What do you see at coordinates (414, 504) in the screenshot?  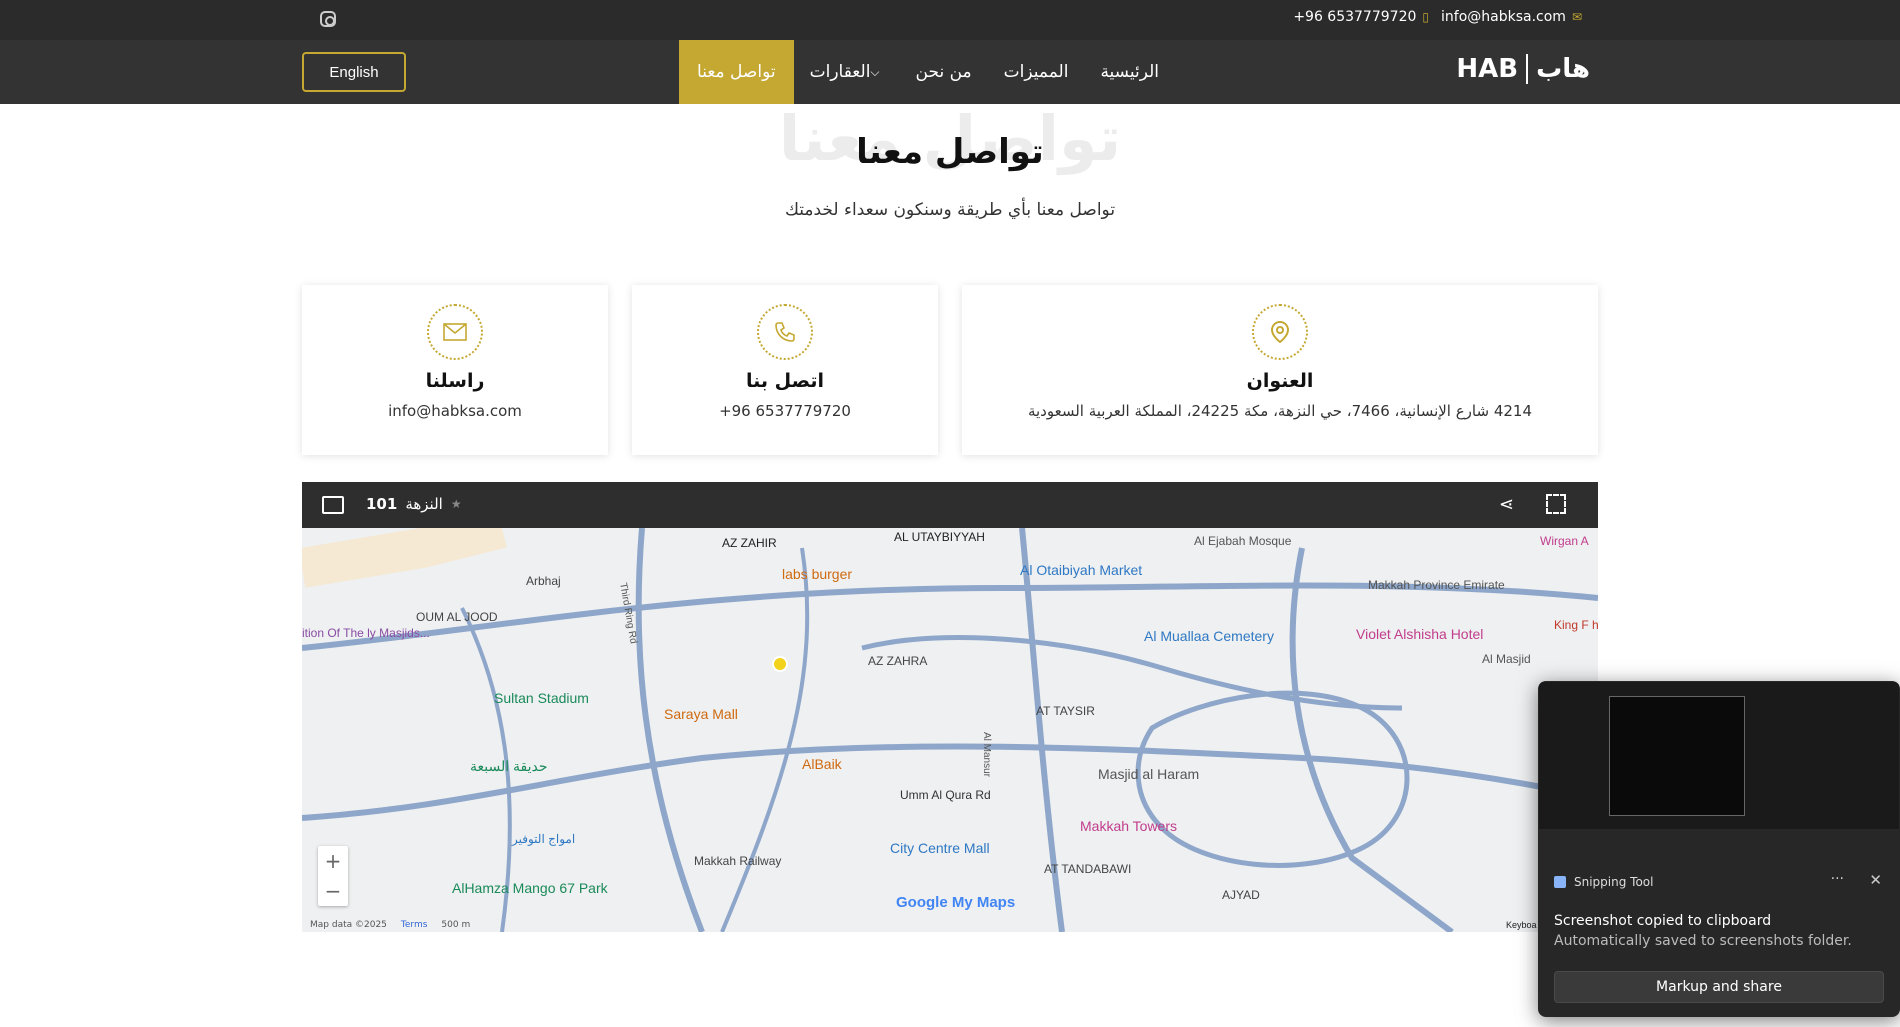 I see `map-place-title: 101 النزهة ★` at bounding box center [414, 504].